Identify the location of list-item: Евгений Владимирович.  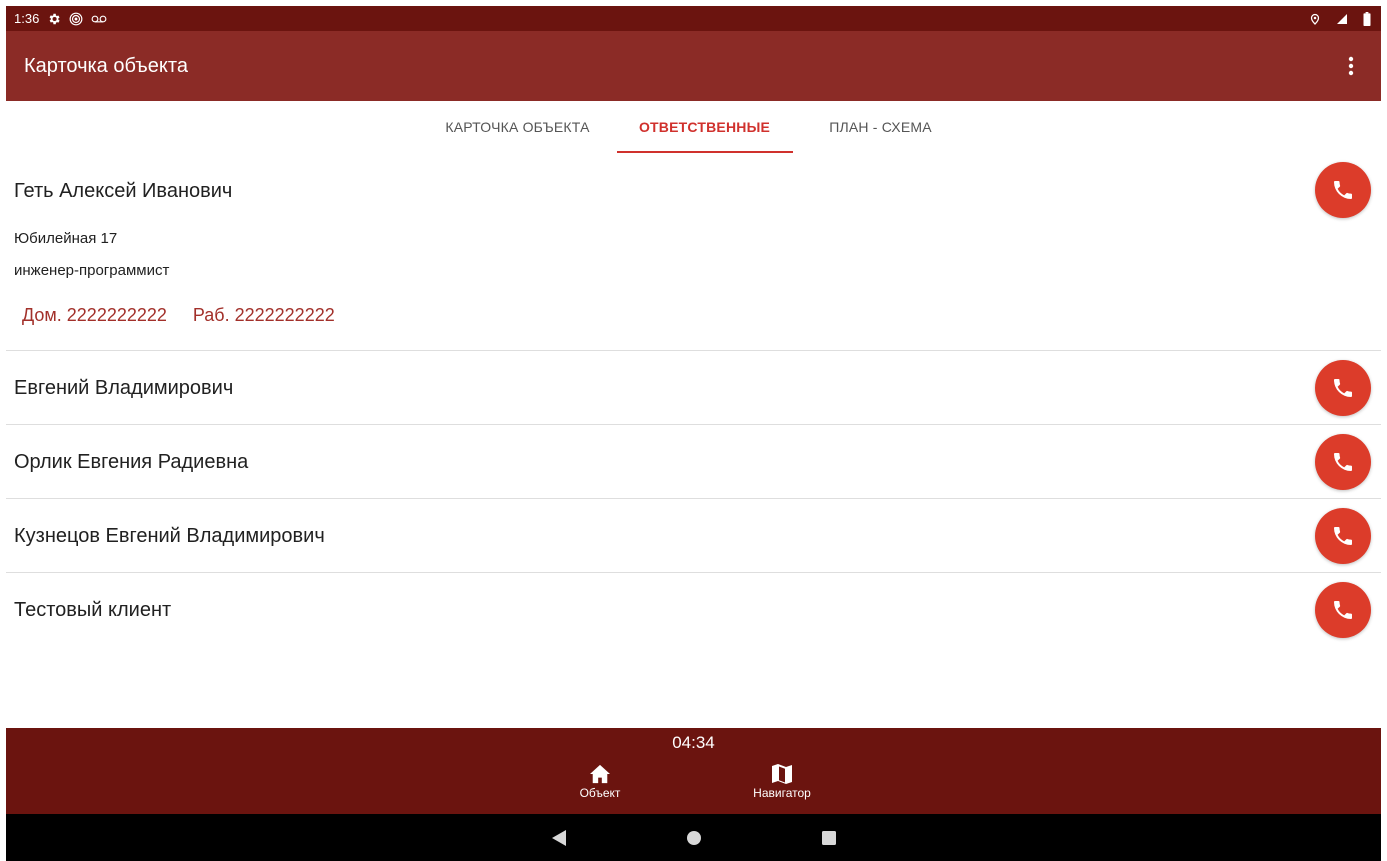
(693, 388).